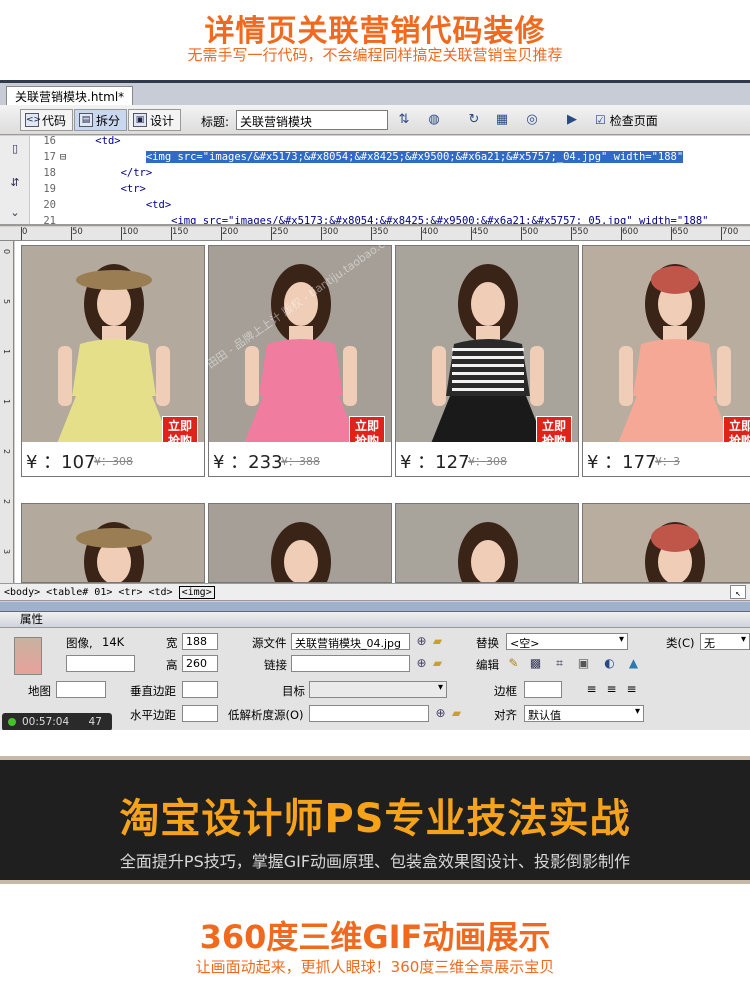 This screenshot has width=750, height=985. Describe the element at coordinates (513, 663) in the screenshot. I see `edit-pencil-icon: ✎` at that location.